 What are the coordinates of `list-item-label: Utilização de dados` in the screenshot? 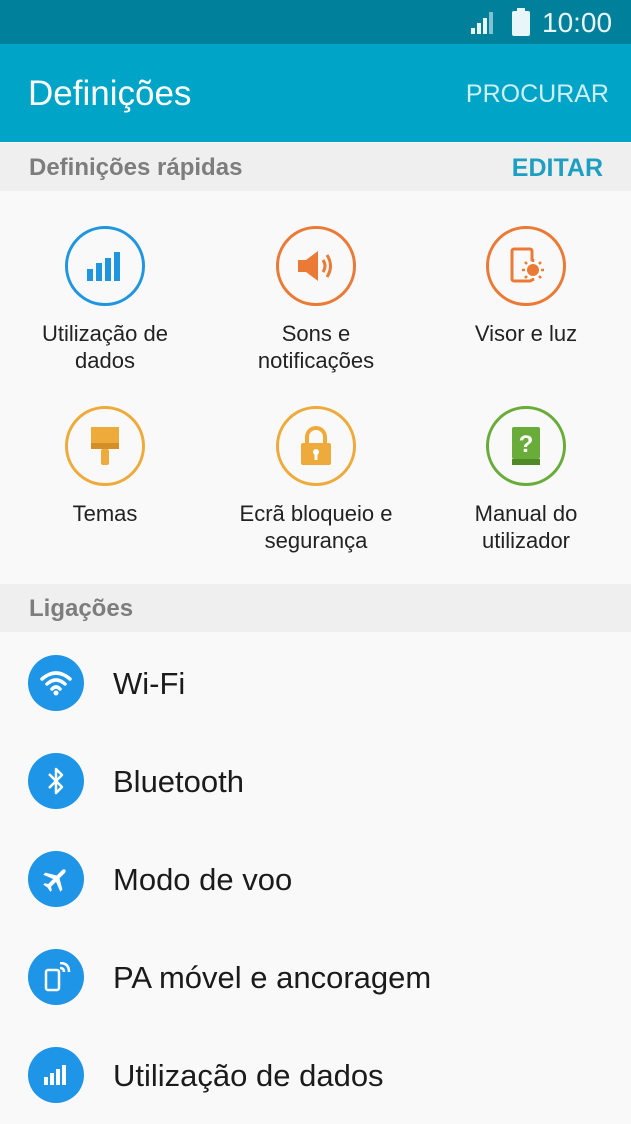 It's located at (248, 1075).